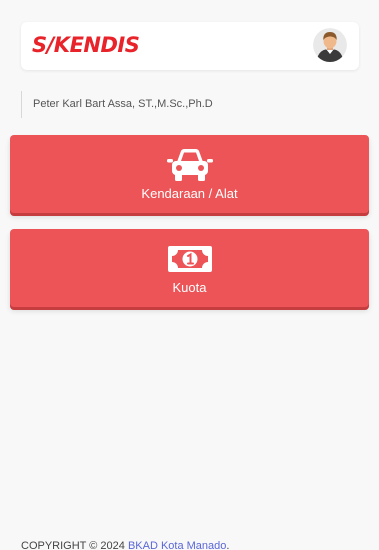 This screenshot has width=379, height=550. Describe the element at coordinates (228, 545) in the screenshot. I see `footer-period: .` at that location.